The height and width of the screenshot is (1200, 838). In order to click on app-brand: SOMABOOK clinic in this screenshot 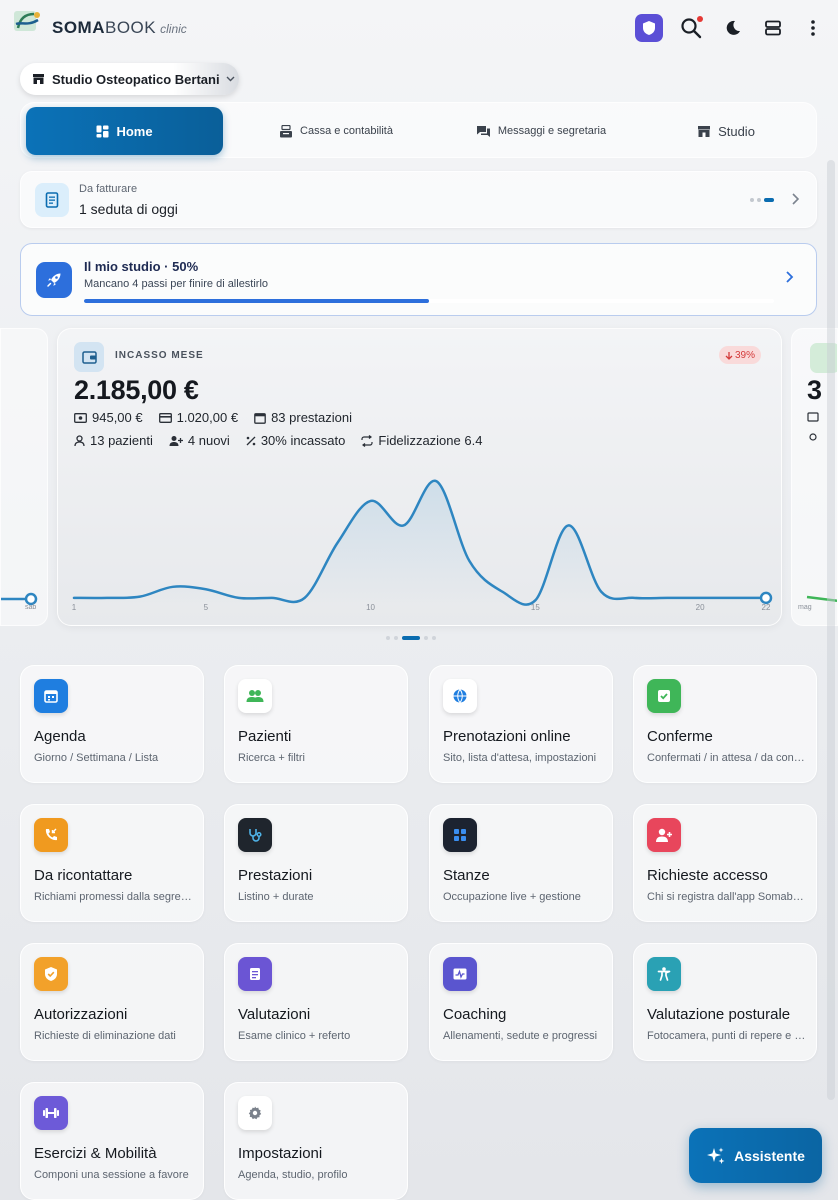, I will do `click(119, 28)`.